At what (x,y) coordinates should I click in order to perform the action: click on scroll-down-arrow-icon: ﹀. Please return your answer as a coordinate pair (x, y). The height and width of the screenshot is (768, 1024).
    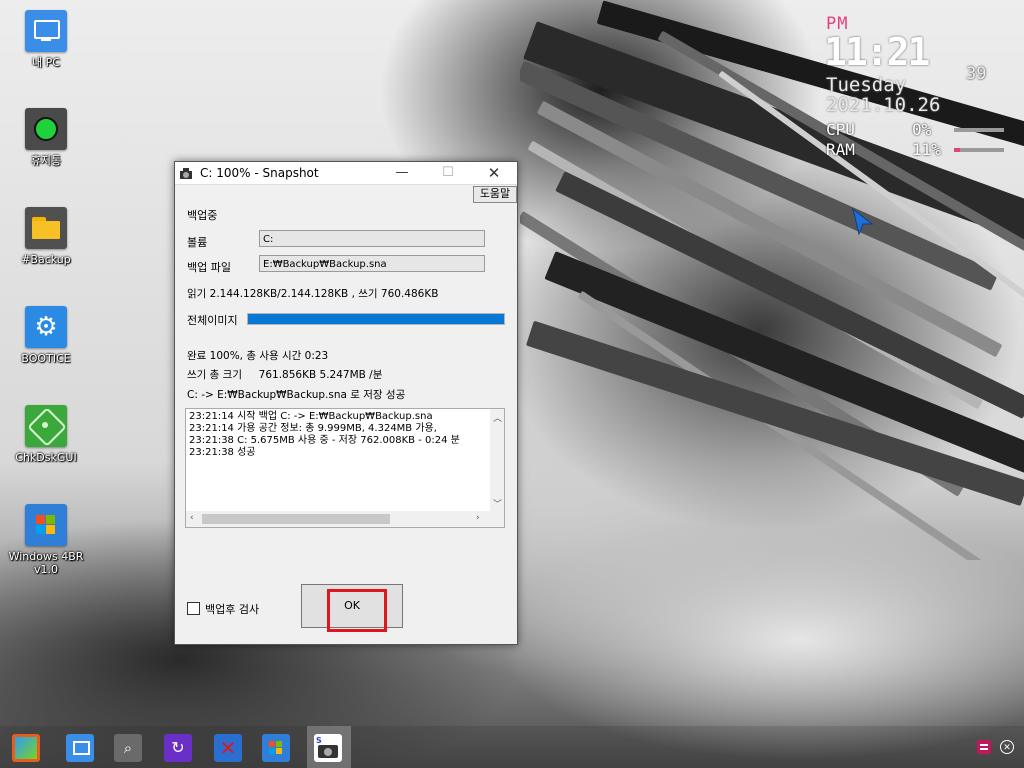
    Looking at the image, I should click on (497, 503).